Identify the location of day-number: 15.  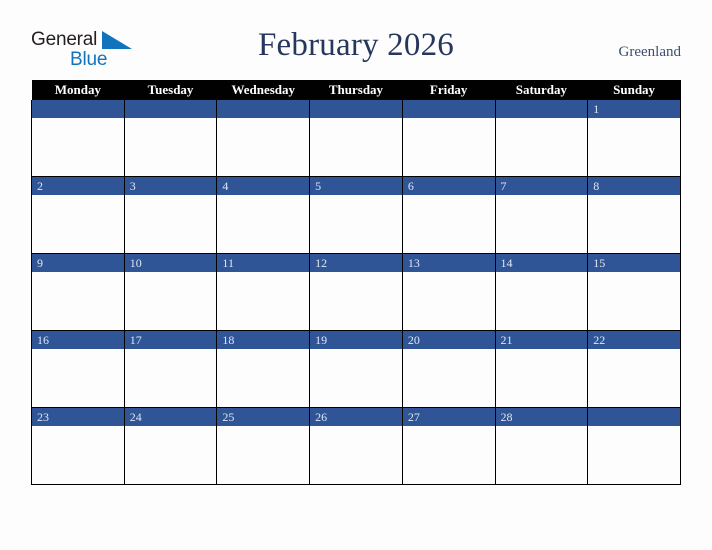
(599, 263).